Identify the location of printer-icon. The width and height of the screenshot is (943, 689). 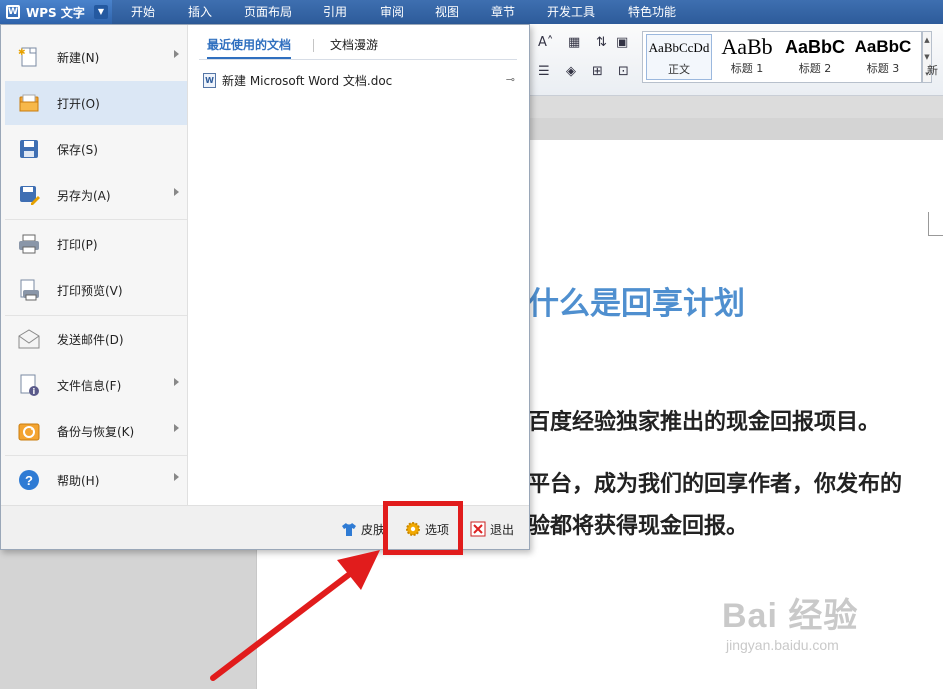
(29, 244).